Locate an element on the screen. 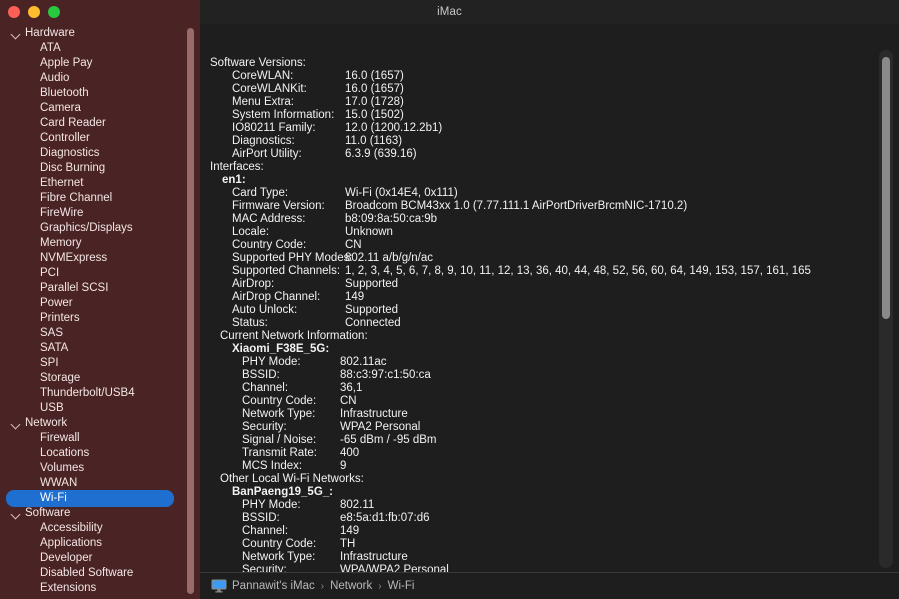  sidebar-item-pci: PCI is located at coordinates (100, 273).